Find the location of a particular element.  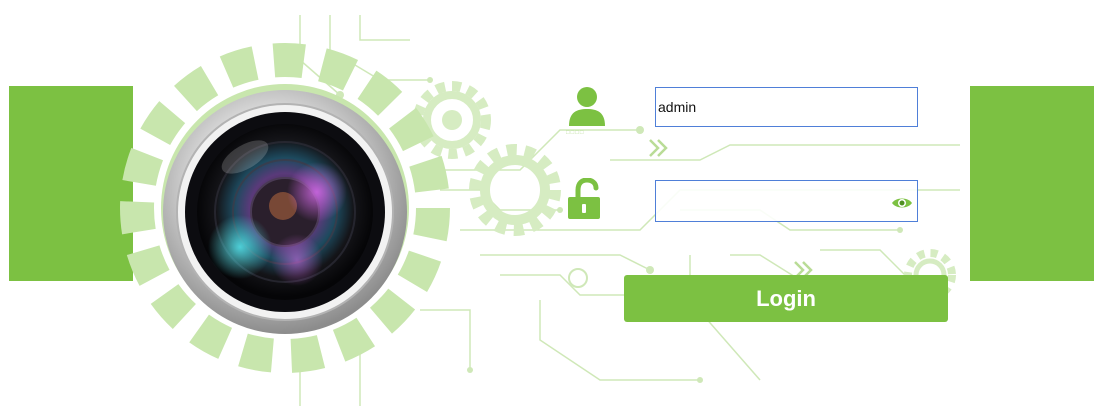

username-input is located at coordinates (786, 107).